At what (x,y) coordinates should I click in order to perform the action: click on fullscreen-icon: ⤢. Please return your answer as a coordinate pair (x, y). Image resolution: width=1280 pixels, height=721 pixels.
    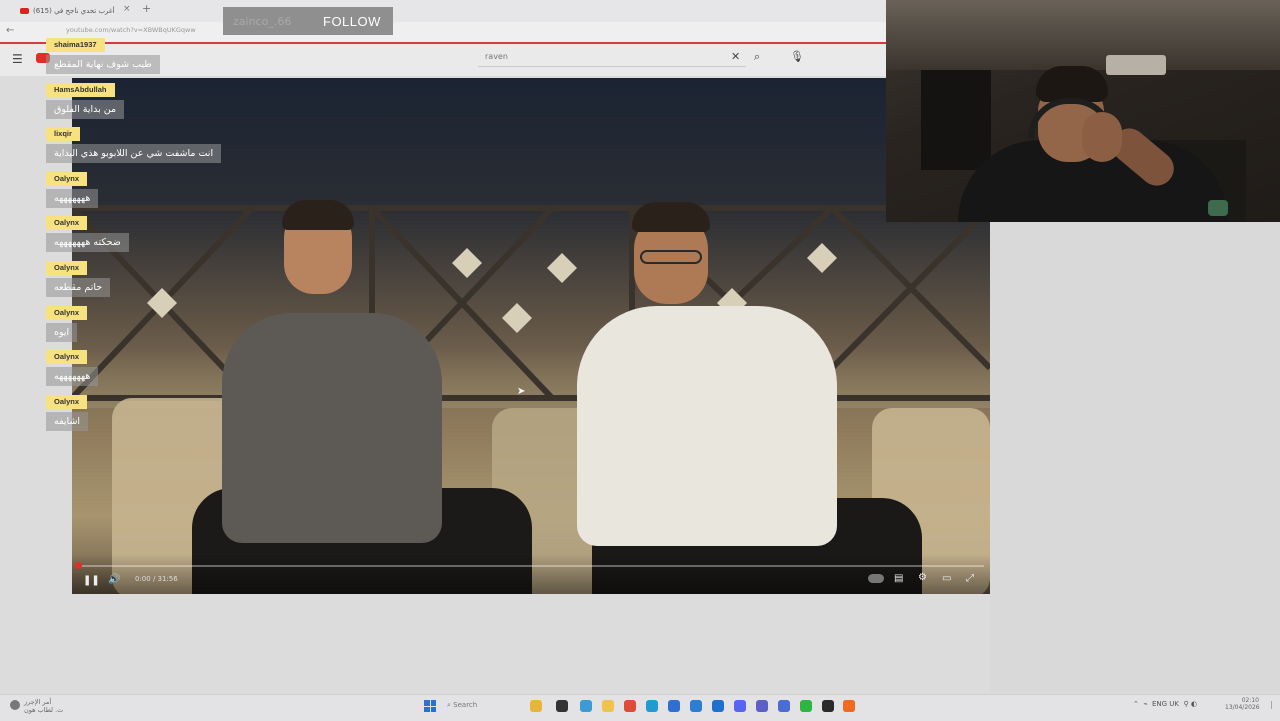
    Looking at the image, I should click on (970, 578).